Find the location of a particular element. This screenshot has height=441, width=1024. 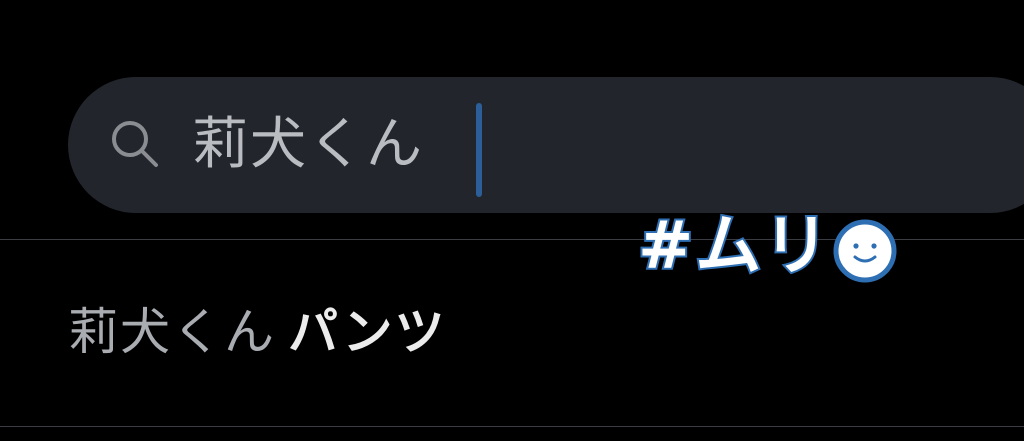

search-input: 莉犬くん is located at coordinates (308, 145).